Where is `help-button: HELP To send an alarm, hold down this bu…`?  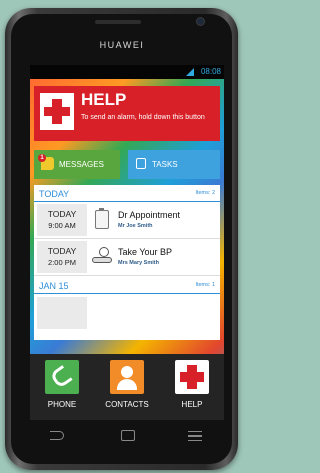 help-button: HELP To send an alarm, hold down this bu… is located at coordinates (127, 113).